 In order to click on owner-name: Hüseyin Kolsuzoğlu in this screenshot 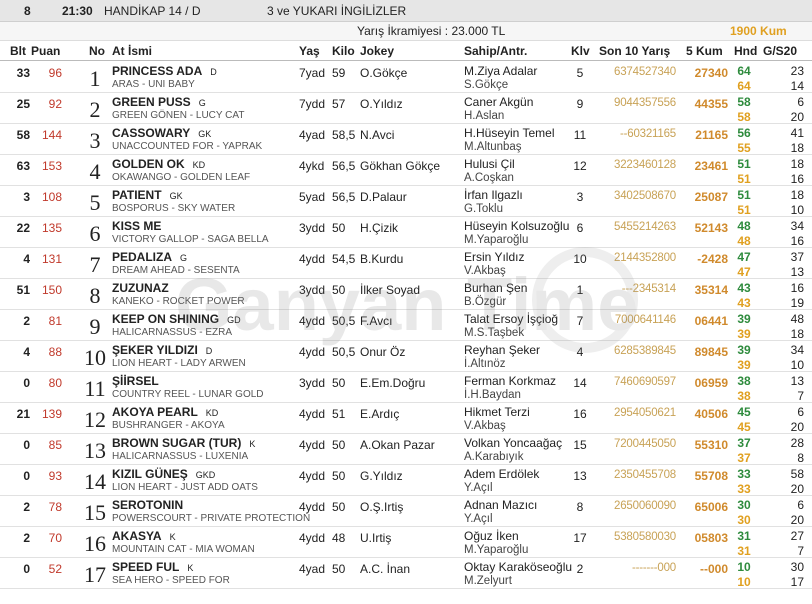, I will do `click(516, 226)`.